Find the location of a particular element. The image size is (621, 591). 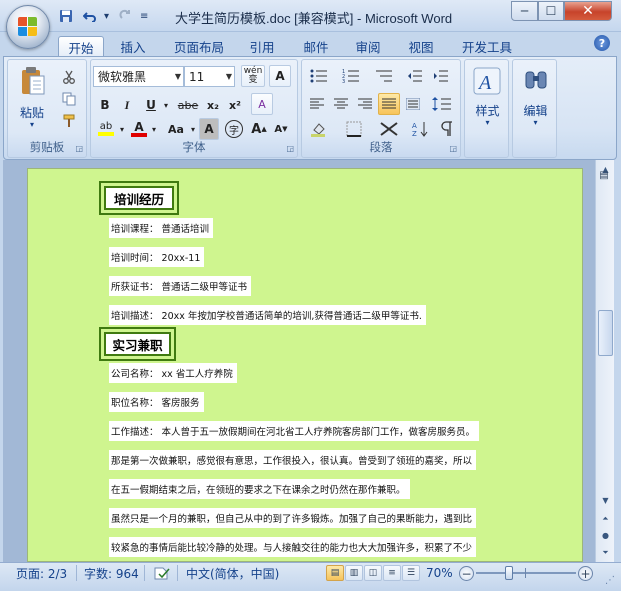

align-left-icon is located at coordinates (317, 104).